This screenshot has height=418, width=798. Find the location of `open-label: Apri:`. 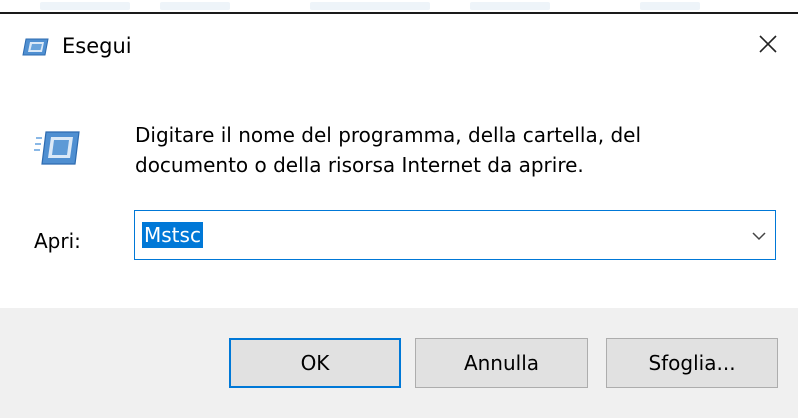

open-label: Apri: is located at coordinates (57, 241).